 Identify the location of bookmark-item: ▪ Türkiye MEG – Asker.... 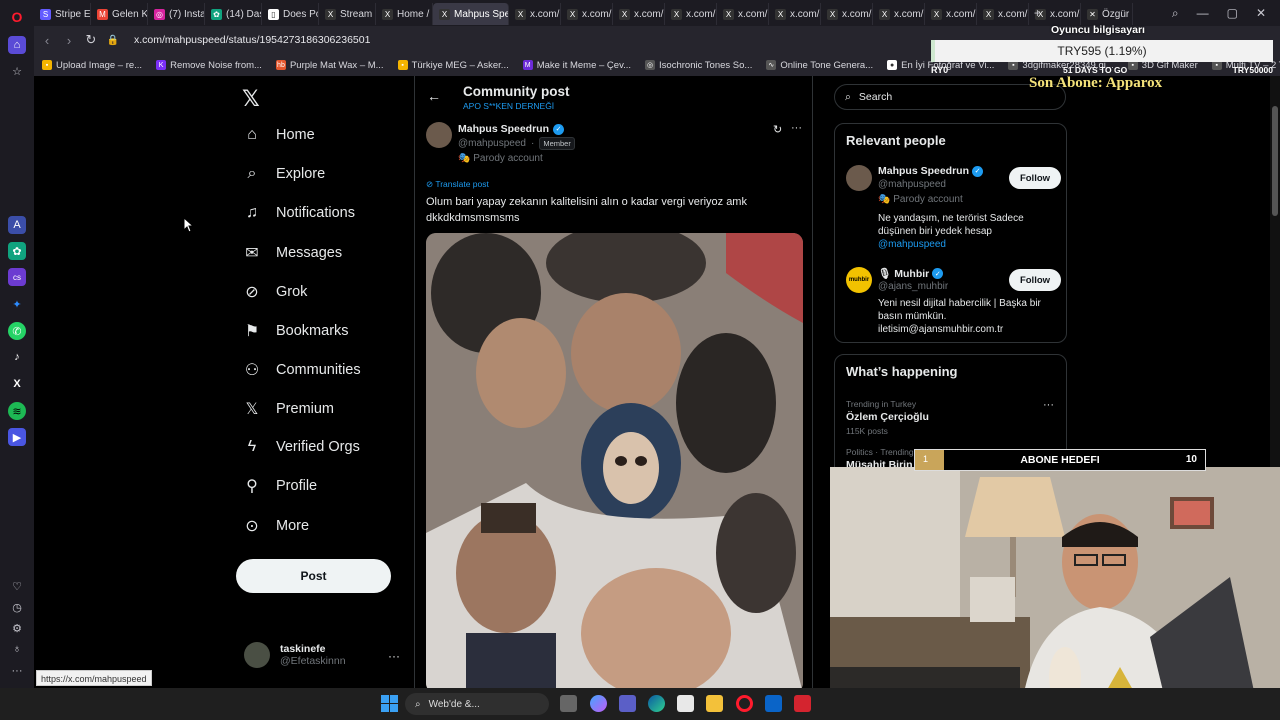
(453, 65).